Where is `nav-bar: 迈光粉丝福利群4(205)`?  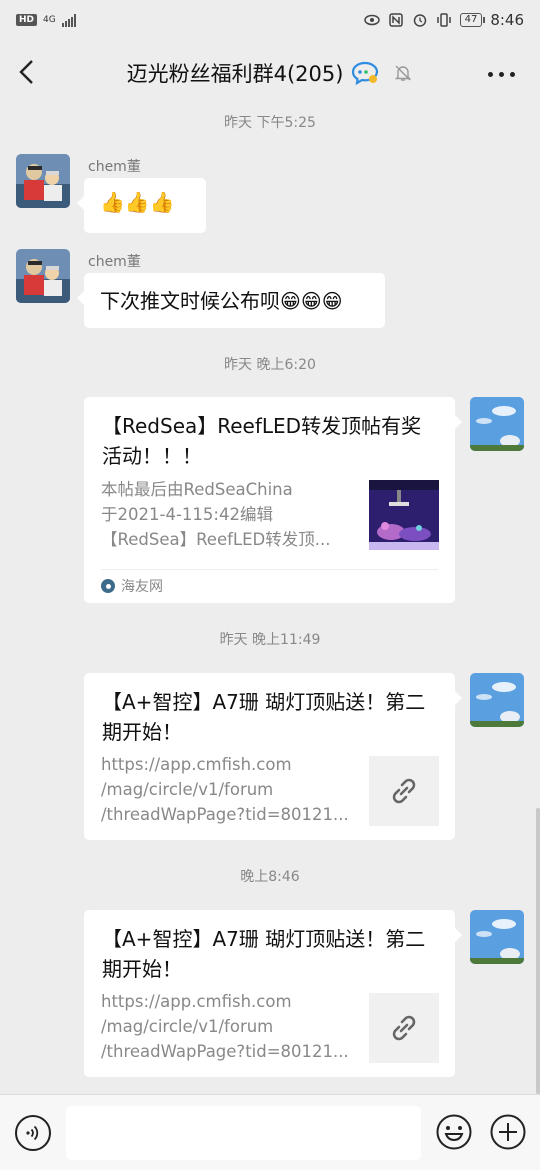 nav-bar: 迈光粉丝福利群4(205) is located at coordinates (270, 73).